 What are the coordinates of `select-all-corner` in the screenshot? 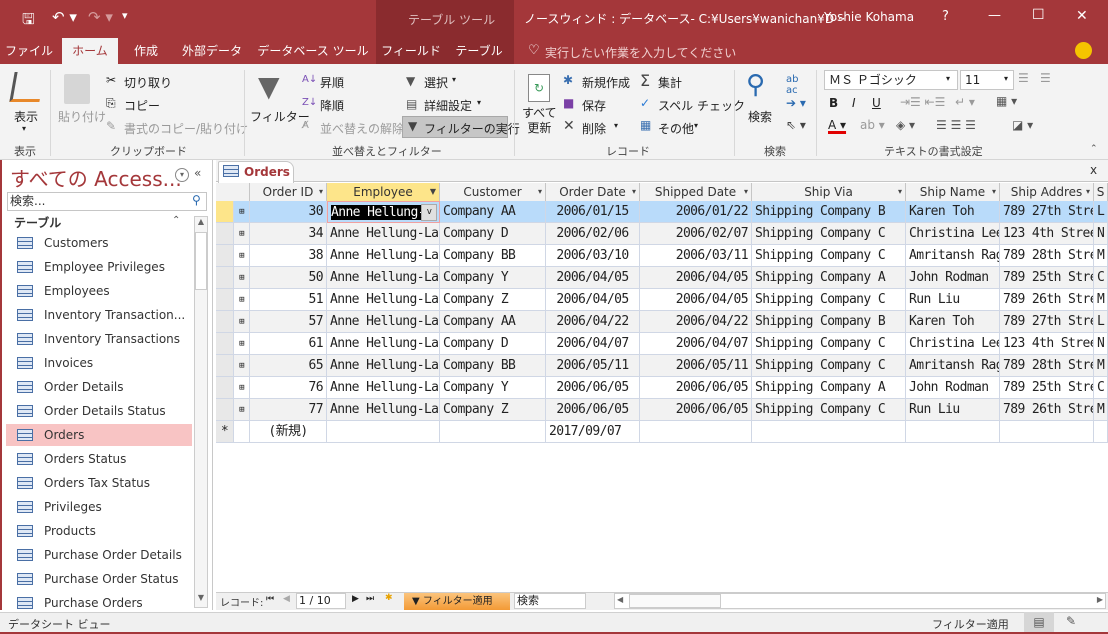 It's located at (233, 192).